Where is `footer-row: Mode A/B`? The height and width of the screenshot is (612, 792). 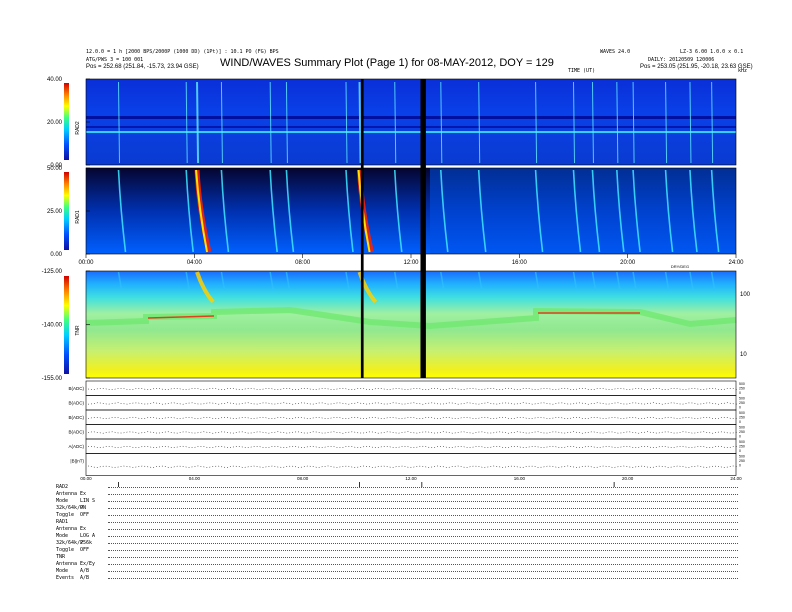
footer-row: Mode A/B is located at coordinates (401, 571).